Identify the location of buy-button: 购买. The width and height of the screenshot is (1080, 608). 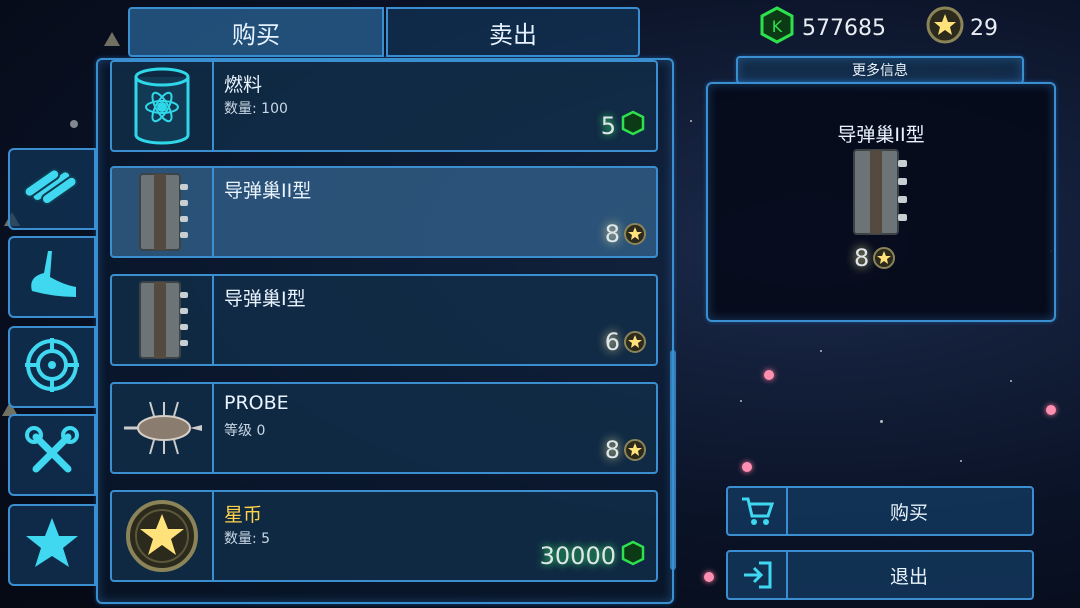
(880, 511).